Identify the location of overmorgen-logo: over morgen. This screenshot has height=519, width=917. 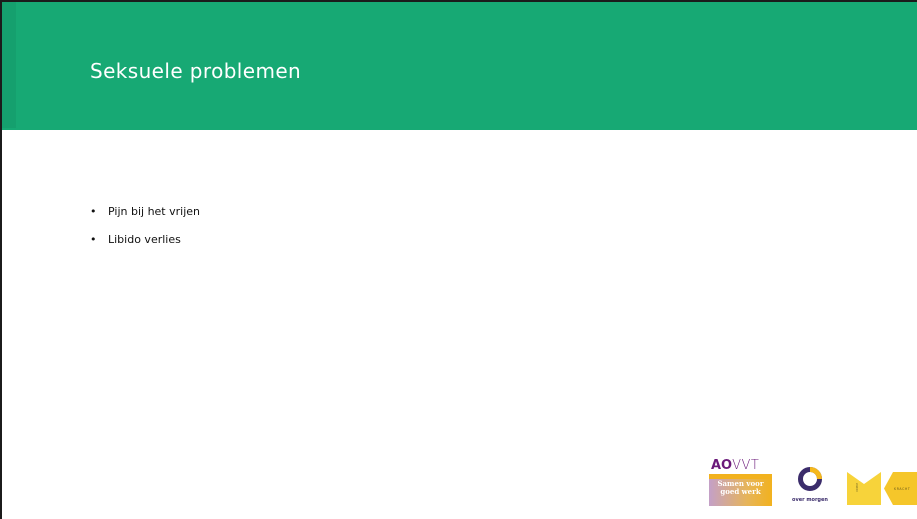
(810, 486).